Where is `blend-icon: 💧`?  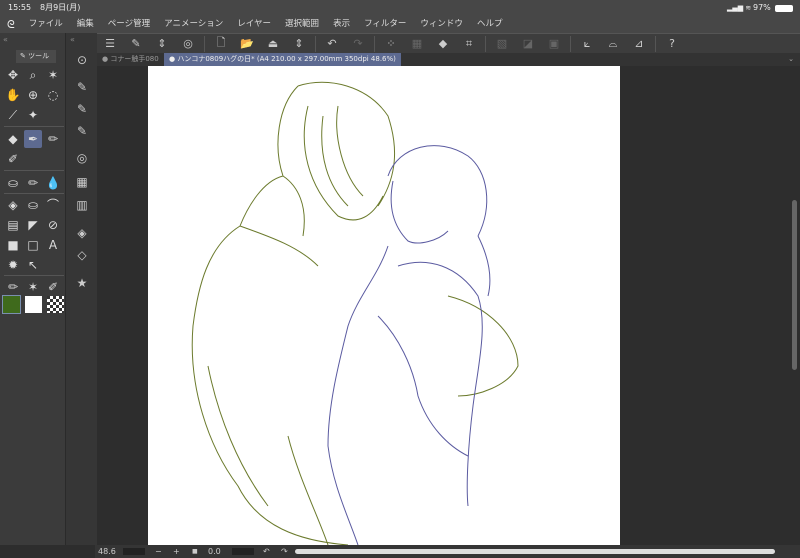
blend-icon: 💧 is located at coordinates (53, 183).